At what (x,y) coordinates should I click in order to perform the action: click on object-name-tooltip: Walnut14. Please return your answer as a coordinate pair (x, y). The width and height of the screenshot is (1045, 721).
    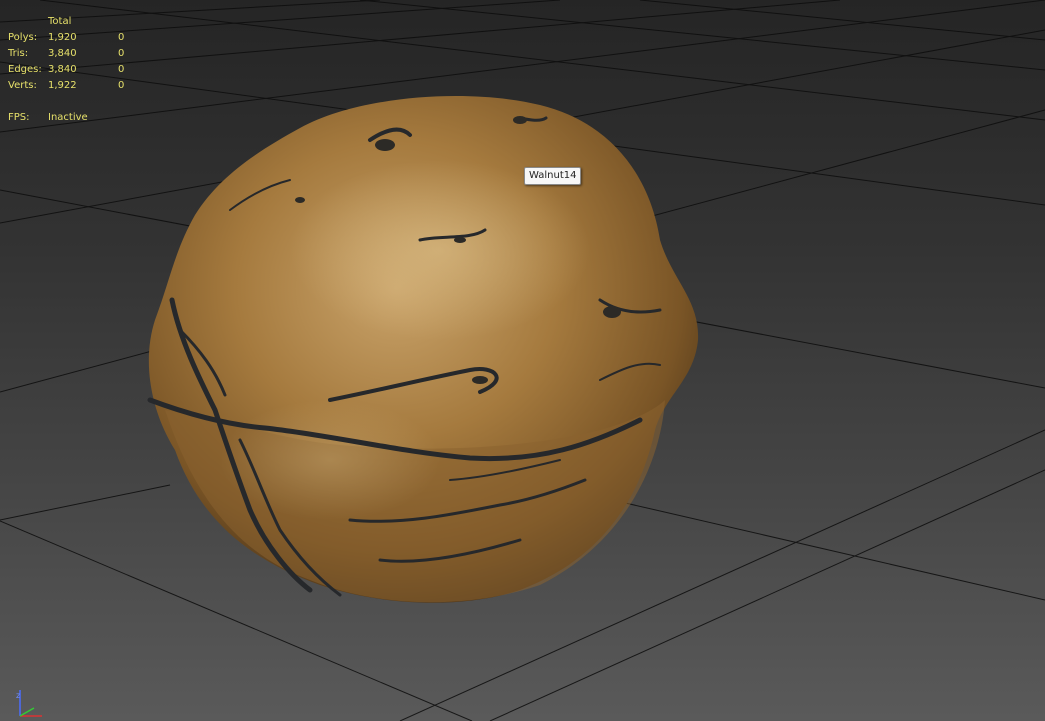
    Looking at the image, I should click on (553, 176).